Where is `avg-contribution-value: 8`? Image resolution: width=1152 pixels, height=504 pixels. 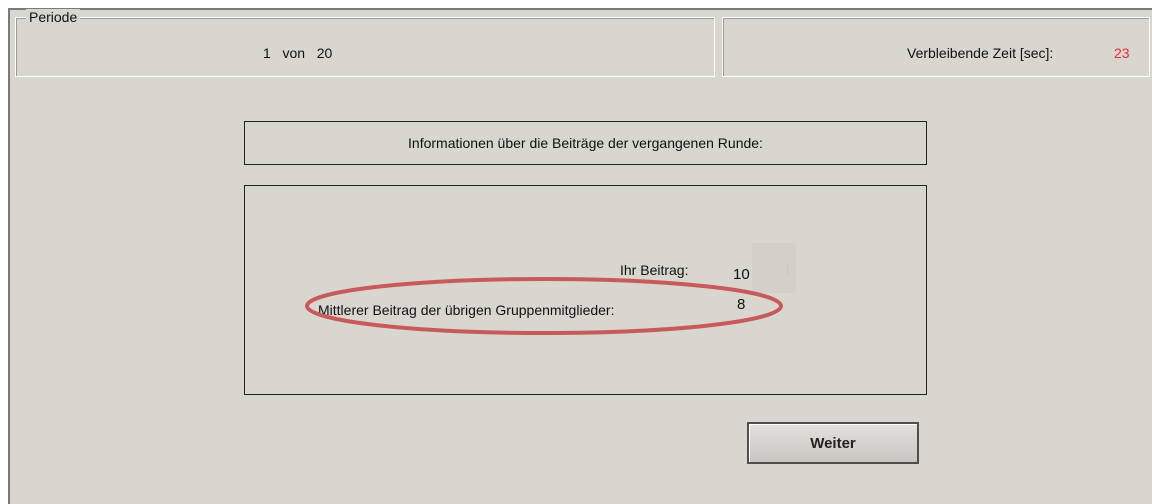 avg-contribution-value: 8 is located at coordinates (741, 304).